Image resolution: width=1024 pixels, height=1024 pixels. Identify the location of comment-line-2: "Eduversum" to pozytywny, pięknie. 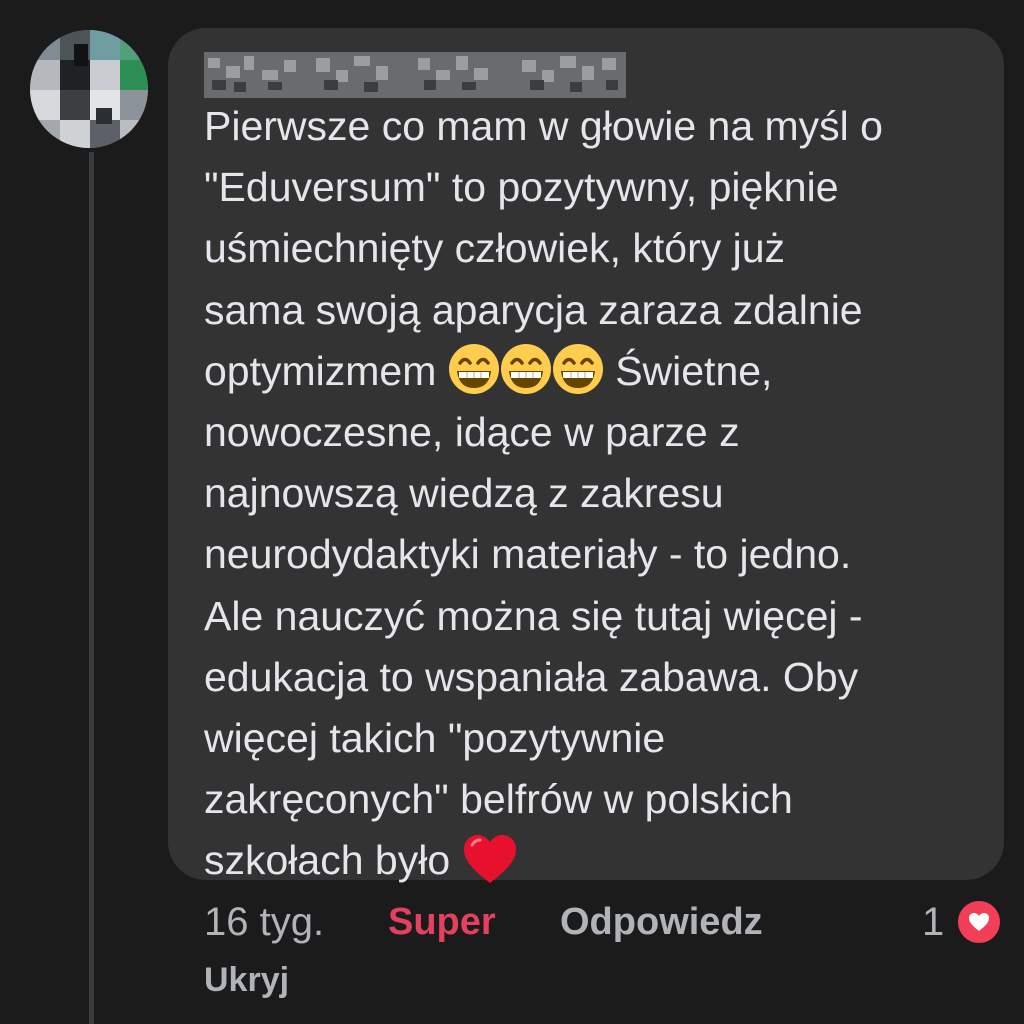
(521, 187).